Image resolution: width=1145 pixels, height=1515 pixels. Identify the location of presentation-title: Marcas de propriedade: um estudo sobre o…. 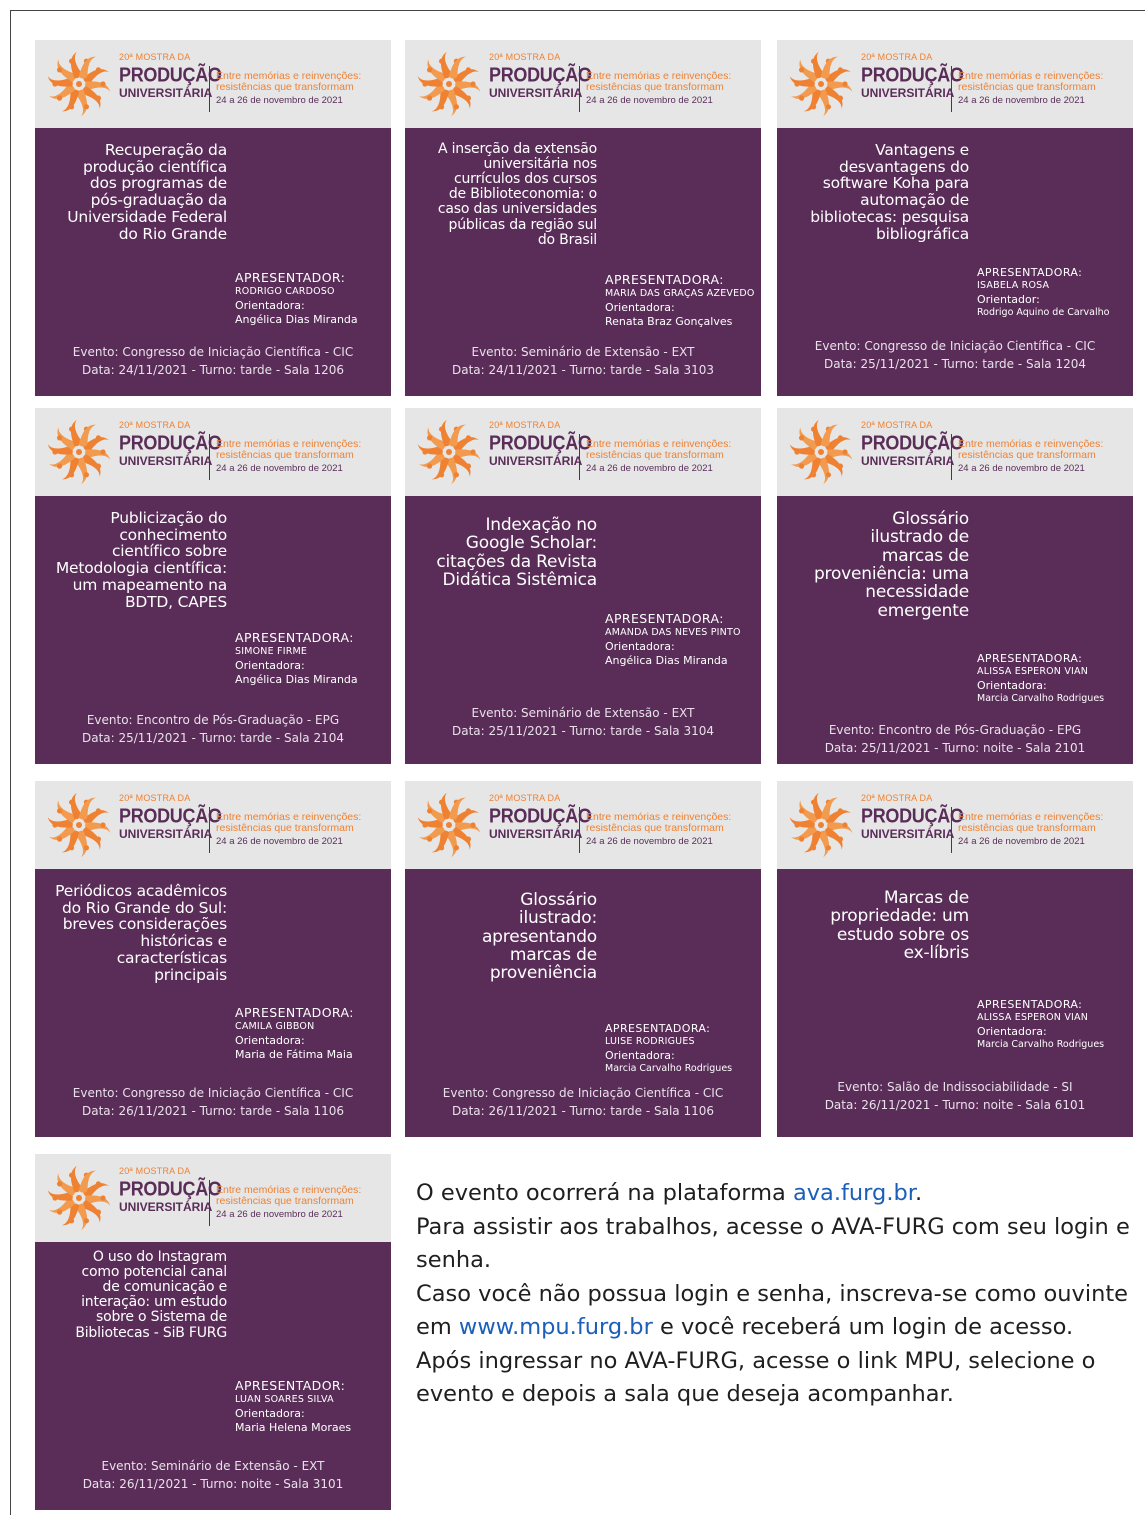
(899, 926).